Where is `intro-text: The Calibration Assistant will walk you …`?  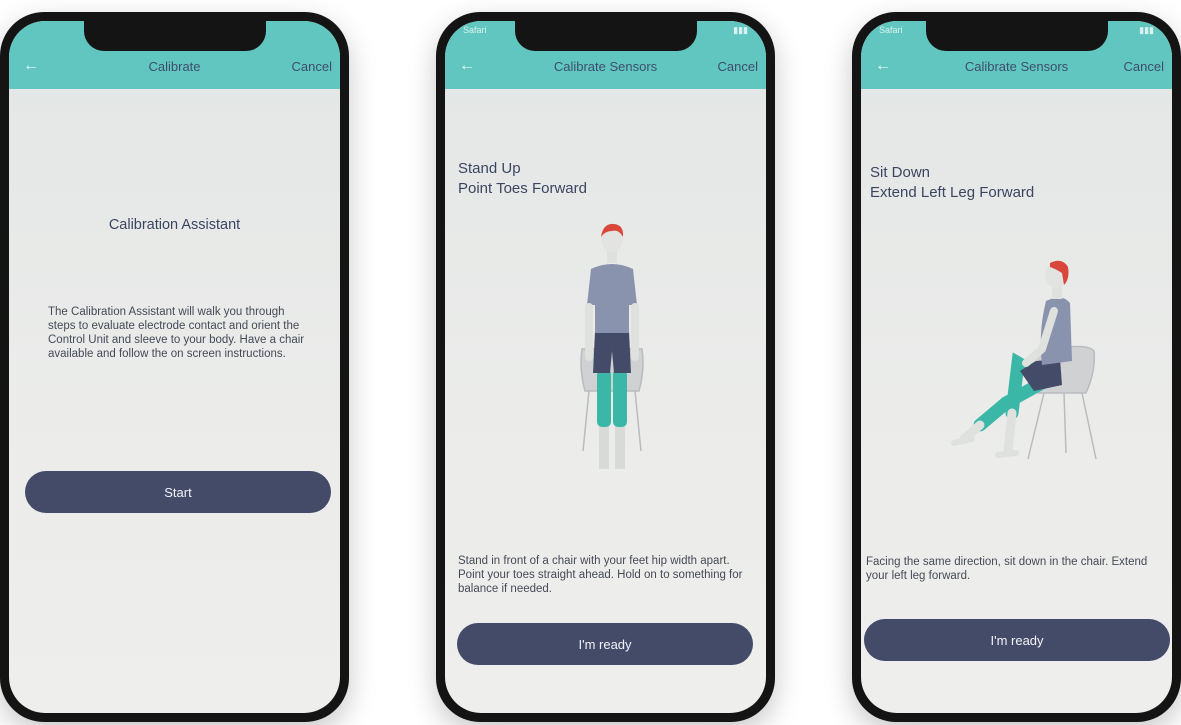 intro-text: The Calibration Assistant will walk you … is located at coordinates (176, 333).